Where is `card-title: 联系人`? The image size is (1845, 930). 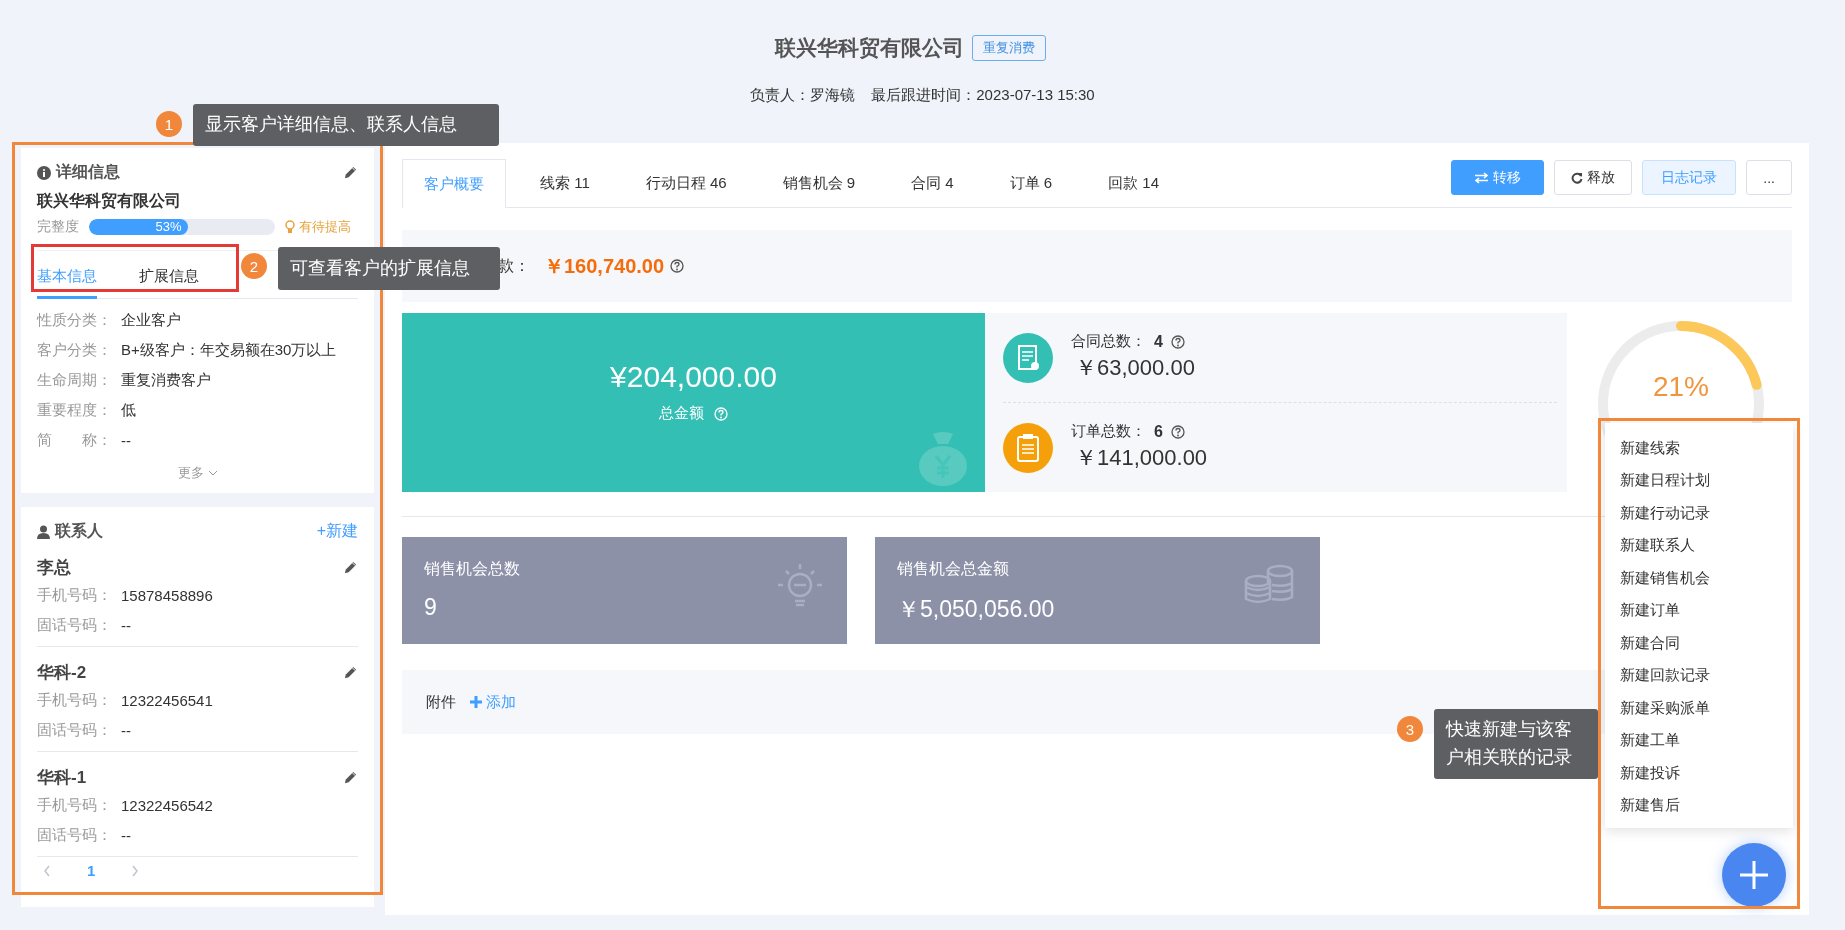
card-title: 联系人 is located at coordinates (79, 531).